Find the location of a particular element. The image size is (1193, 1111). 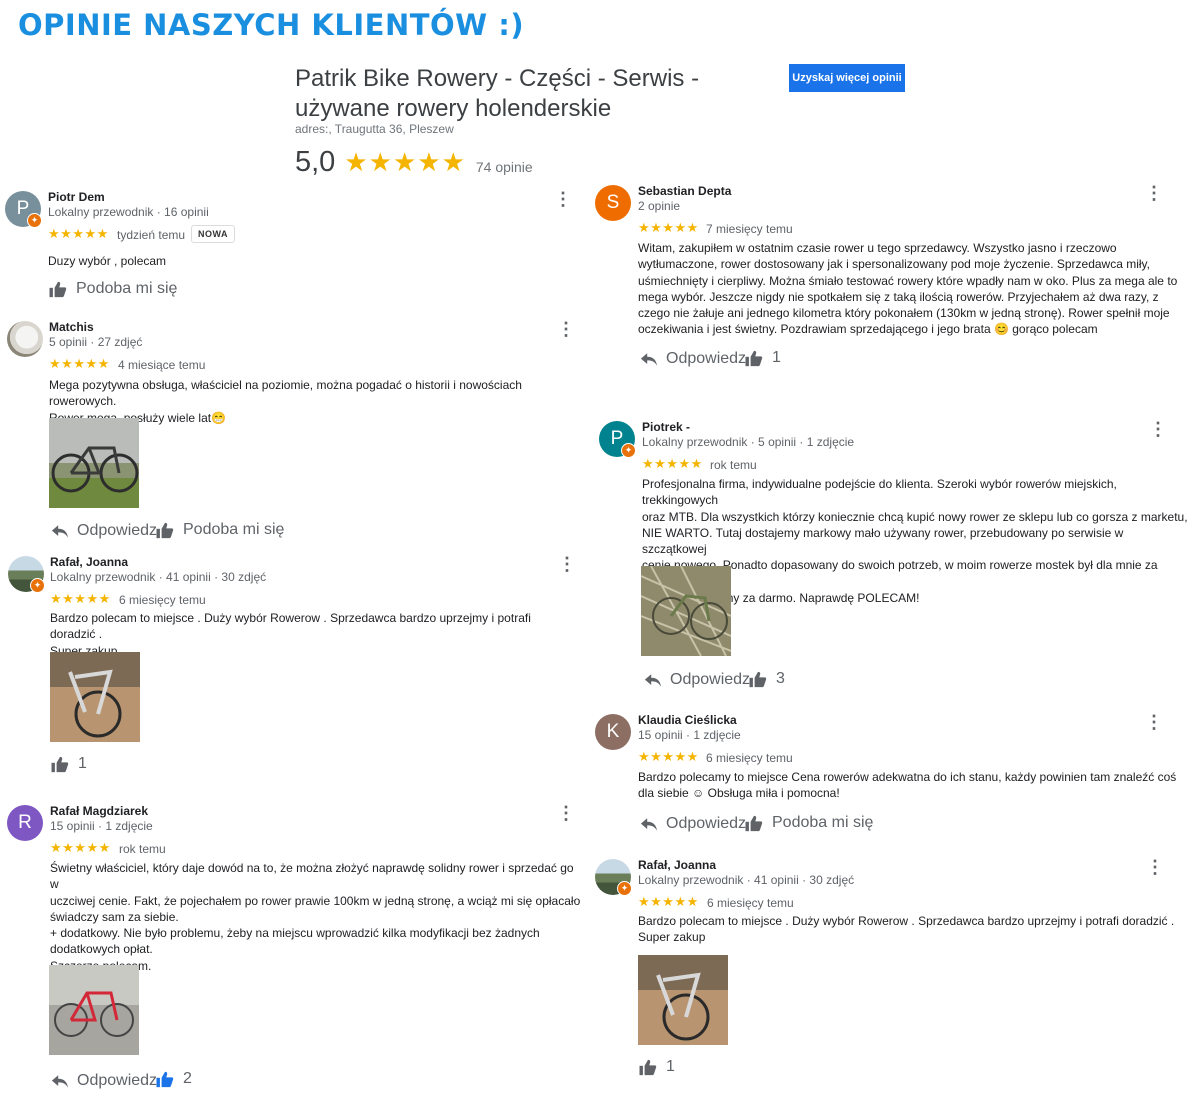

avatar is located at coordinates (25, 339).